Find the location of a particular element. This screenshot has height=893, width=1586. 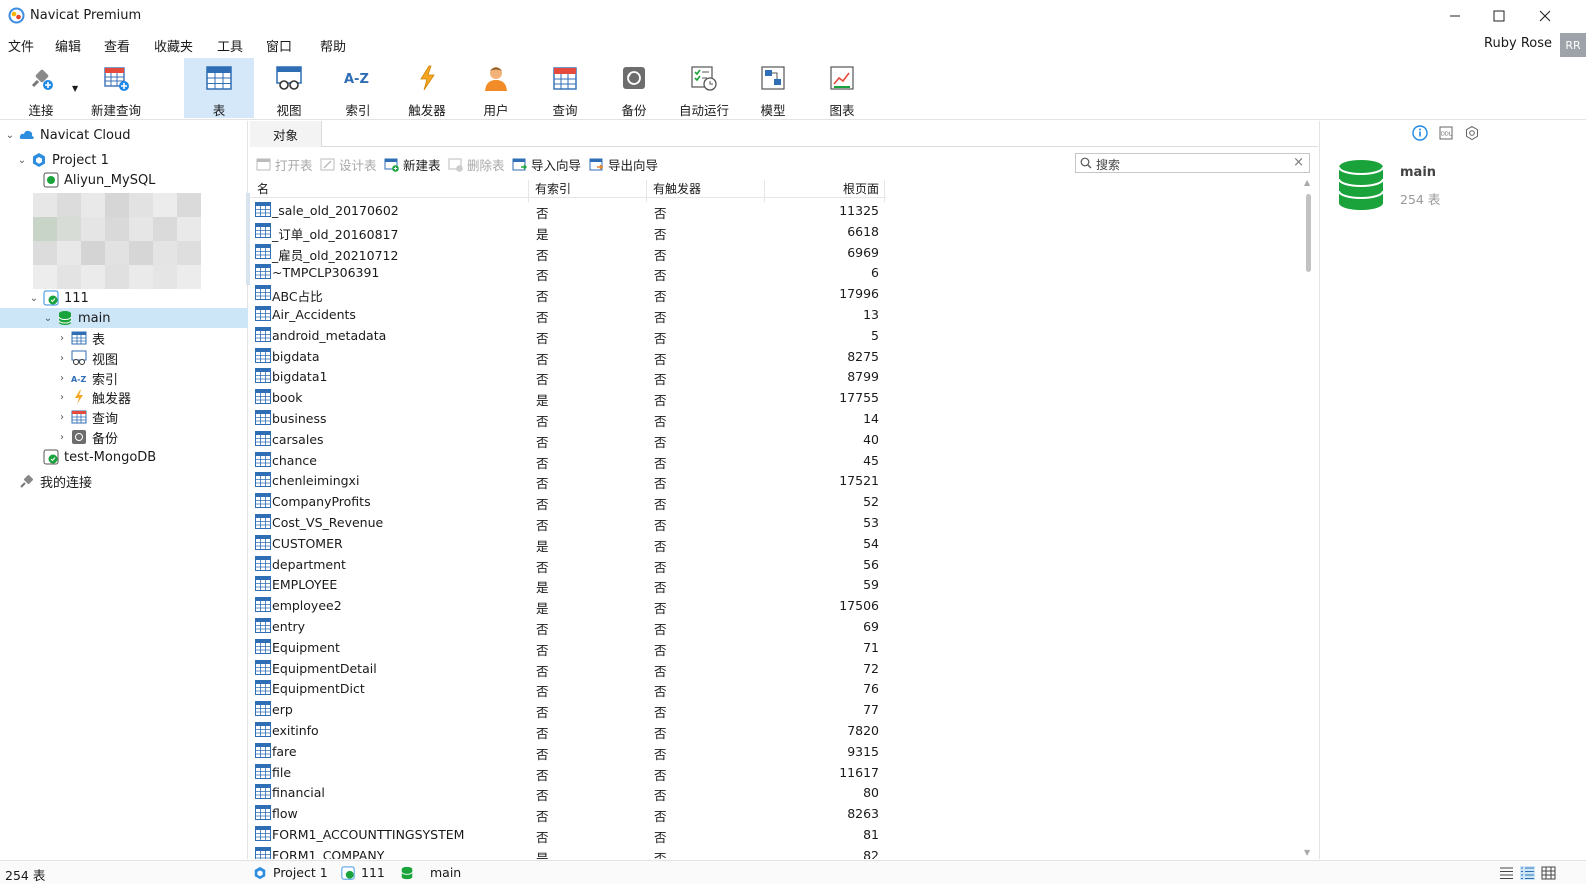

settings-gear-icon is located at coordinates (1472, 133).